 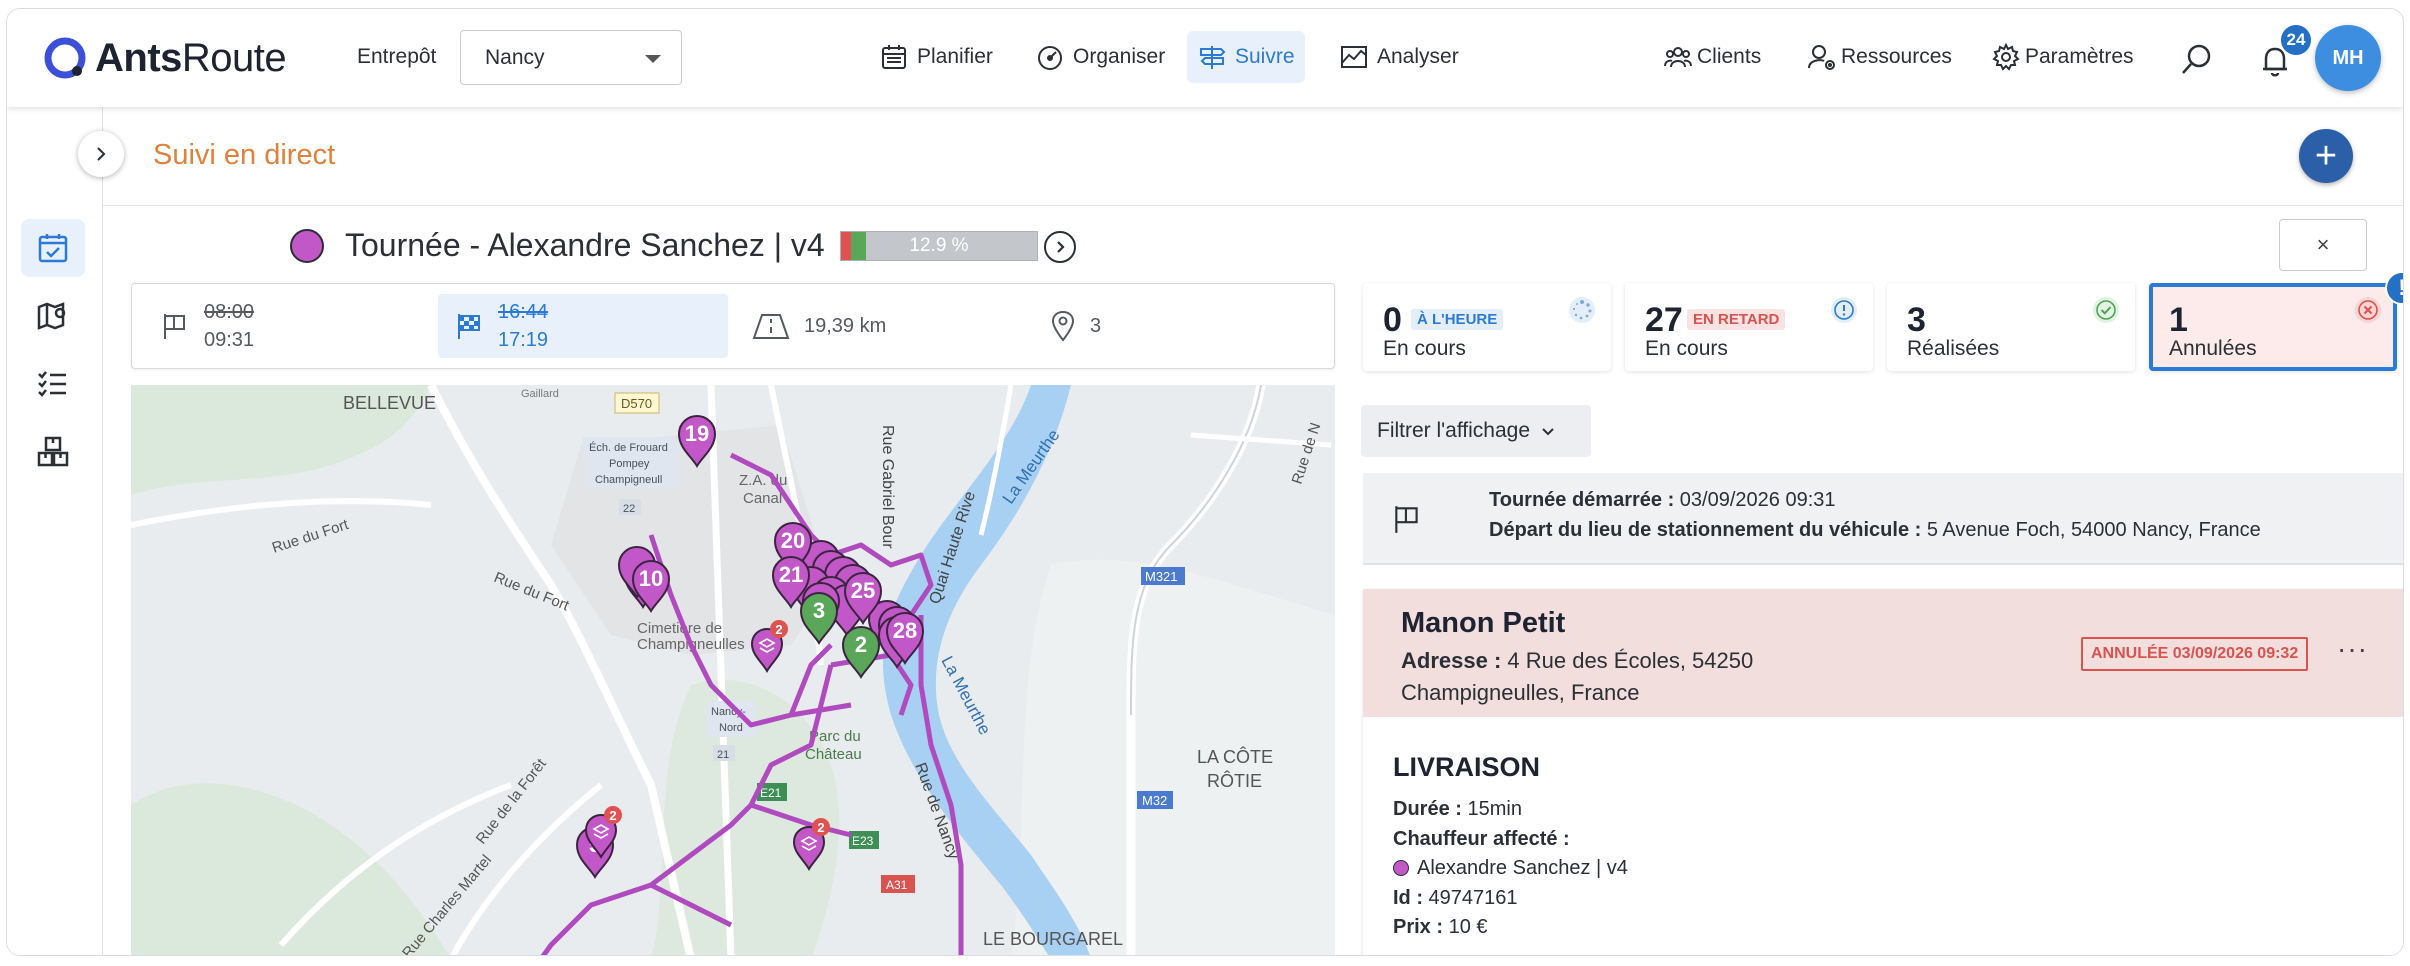 I want to click on map-pin-icon, so click(x=51, y=316).